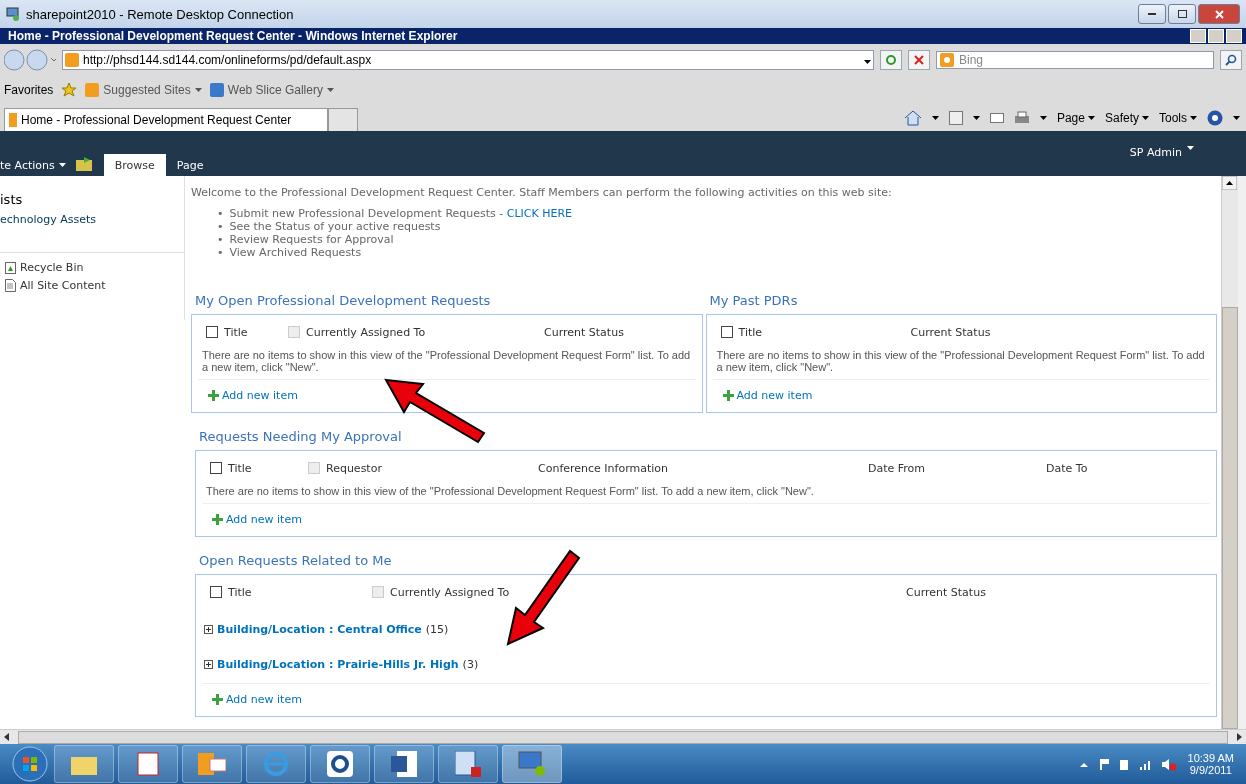 This screenshot has width=1246, height=784. I want to click on archive-icon, so click(148, 764).